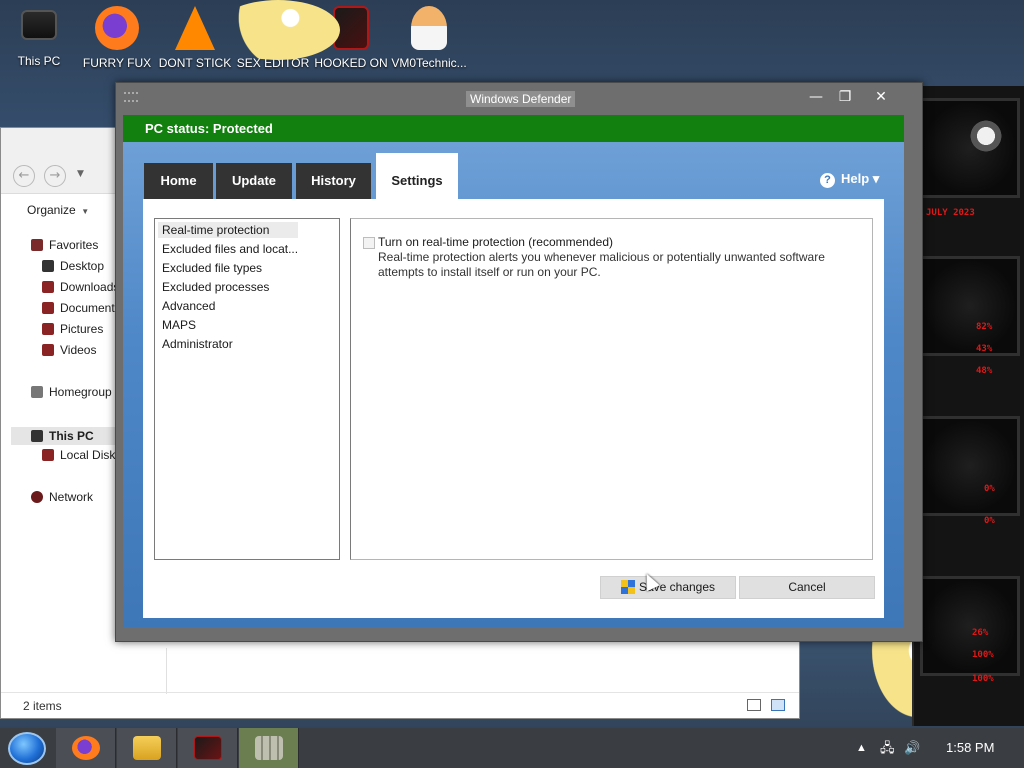 The image size is (1024, 768). I want to click on hard-drive-icon, so click(48, 455).